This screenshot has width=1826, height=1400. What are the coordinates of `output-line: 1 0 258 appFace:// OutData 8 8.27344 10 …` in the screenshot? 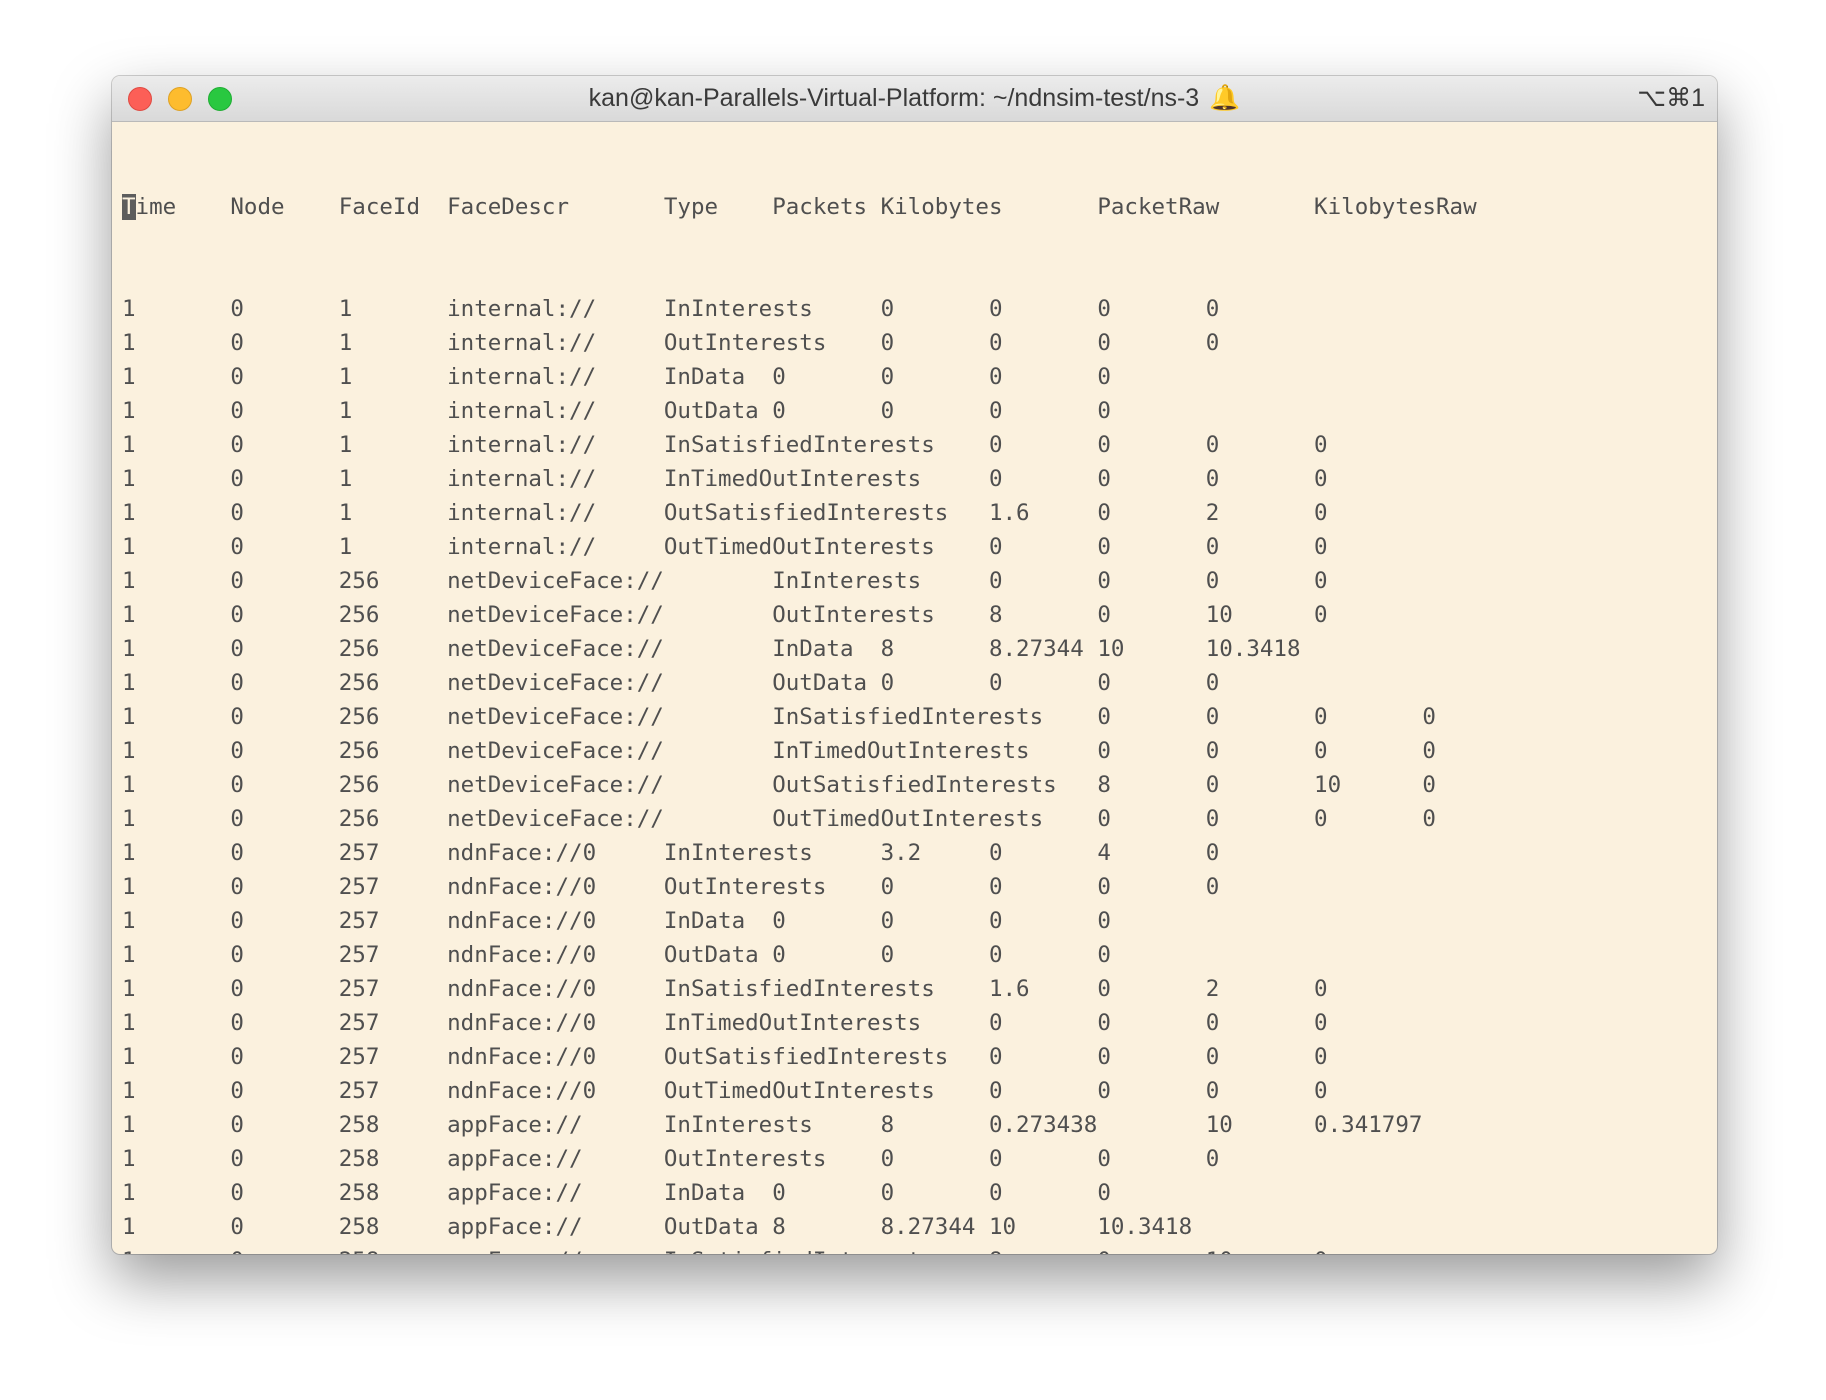 It's located at (657, 1227).